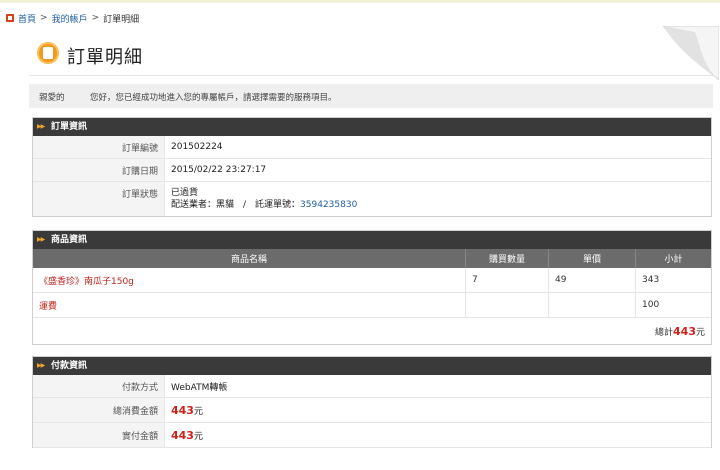 This screenshot has height=470, width=720. Describe the element at coordinates (673, 258) in the screenshot. I see `column-header: 小計` at that location.